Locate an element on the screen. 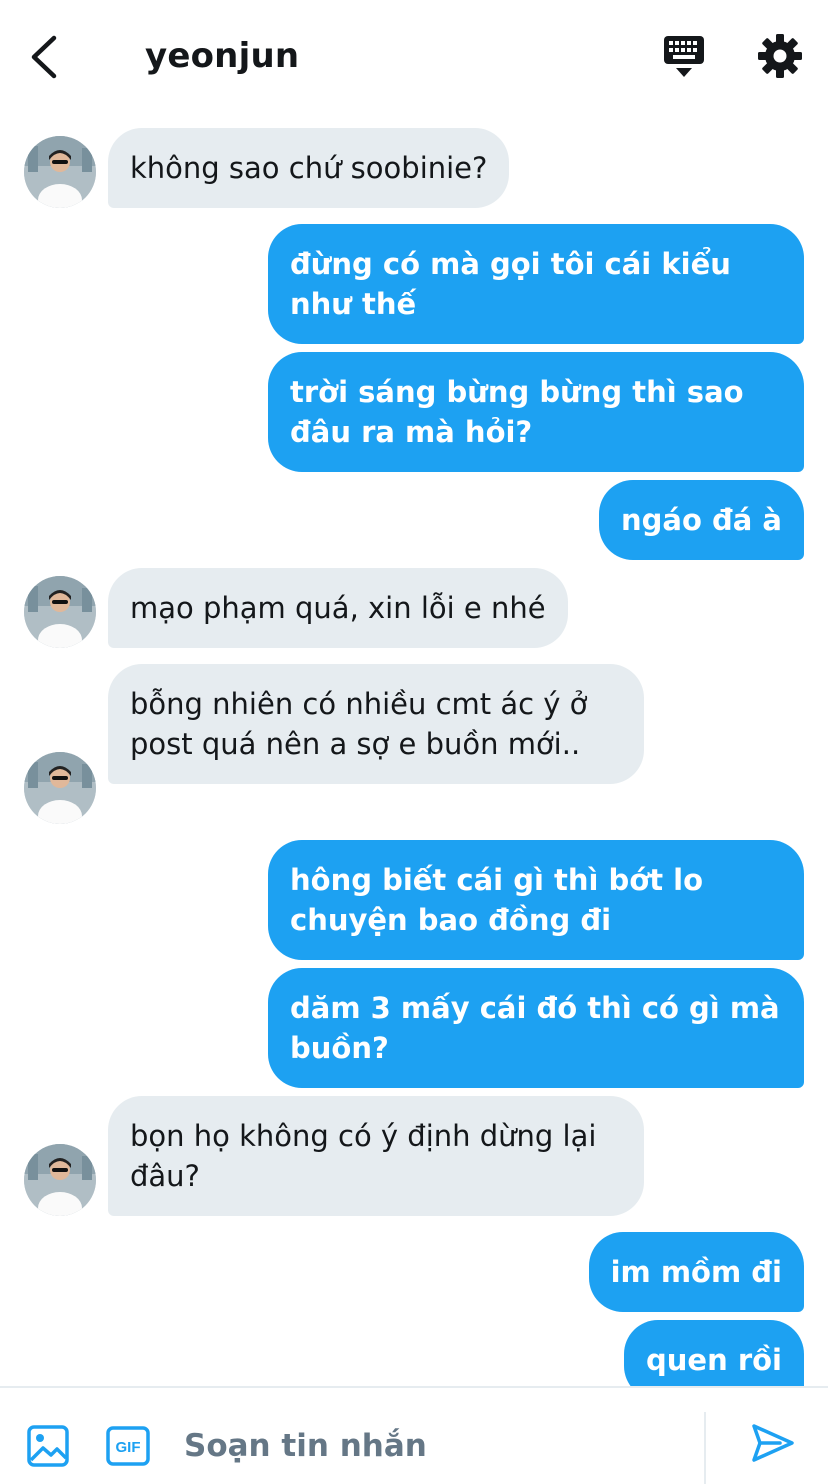  incoming-message: mạo phạm quá, xin lỗi e nhé is located at coordinates (338, 608).